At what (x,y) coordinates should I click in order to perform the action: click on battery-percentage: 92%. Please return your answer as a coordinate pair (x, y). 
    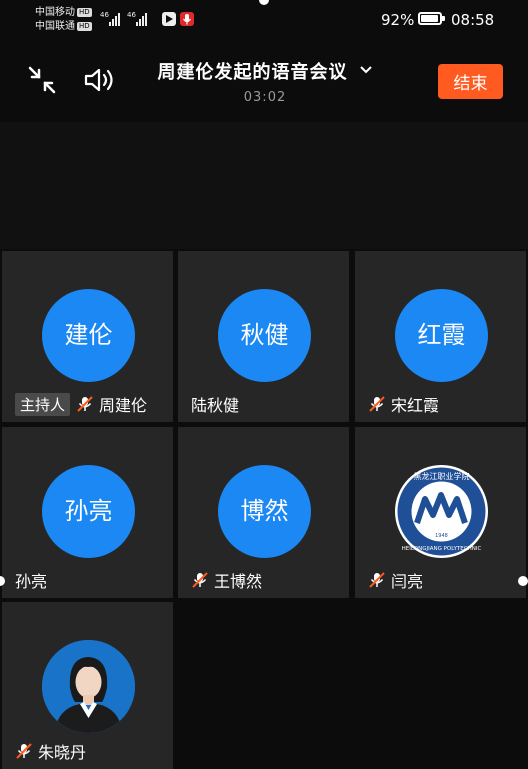
    Looking at the image, I should click on (398, 20).